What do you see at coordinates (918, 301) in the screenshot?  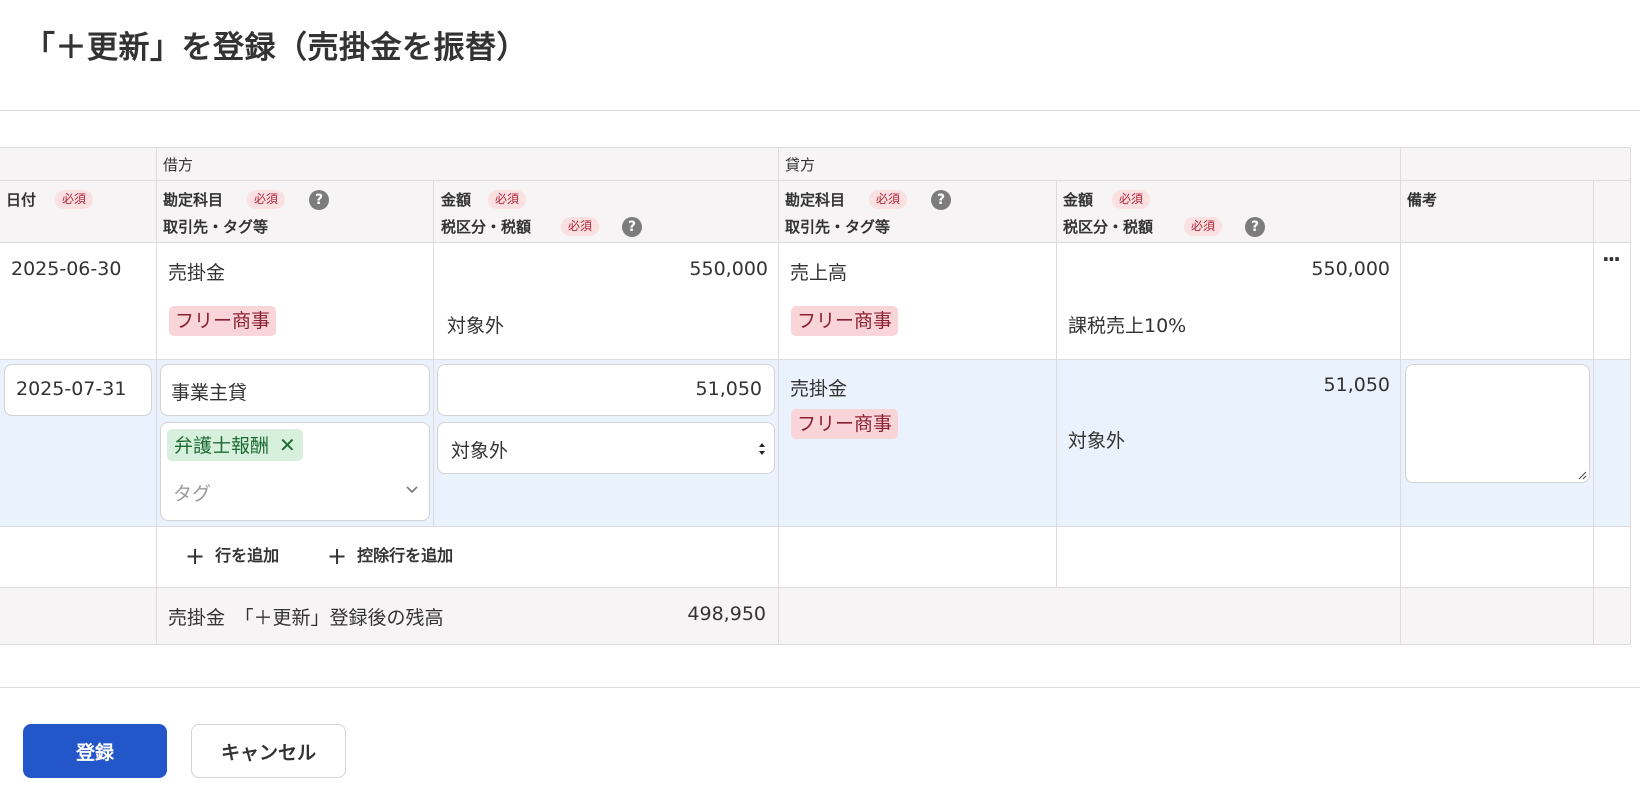 I see `table-row-1-credit-account: 売上高 フリー商事` at bounding box center [918, 301].